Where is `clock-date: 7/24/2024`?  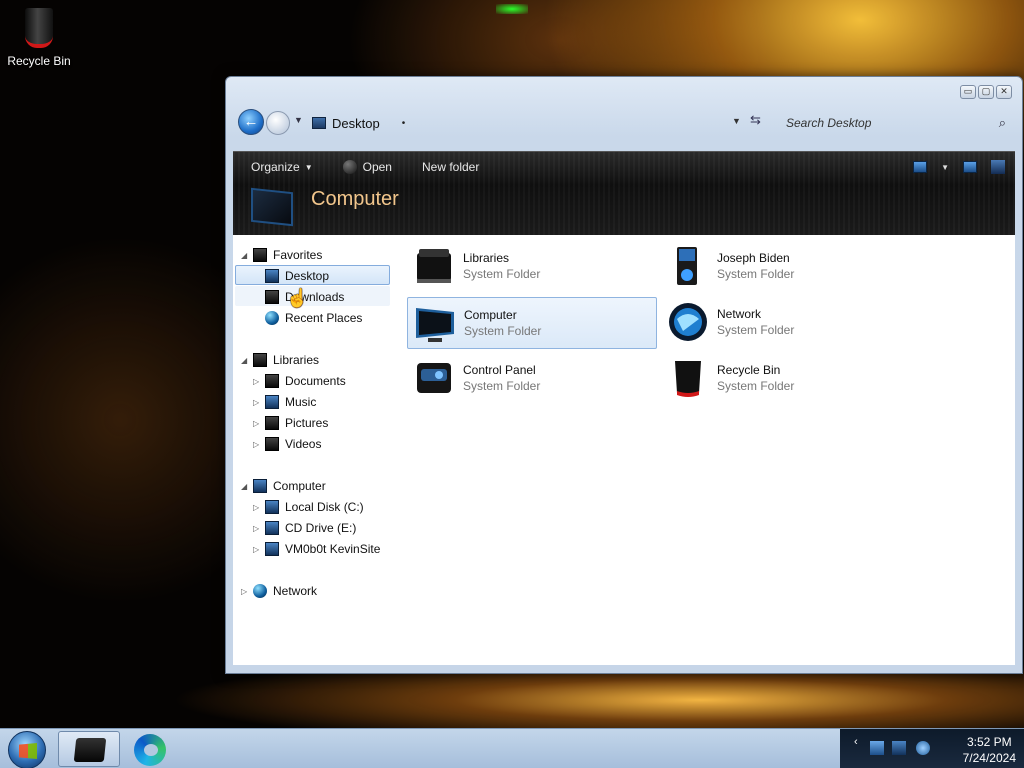 clock-date: 7/24/2024 is located at coordinates (989, 758).